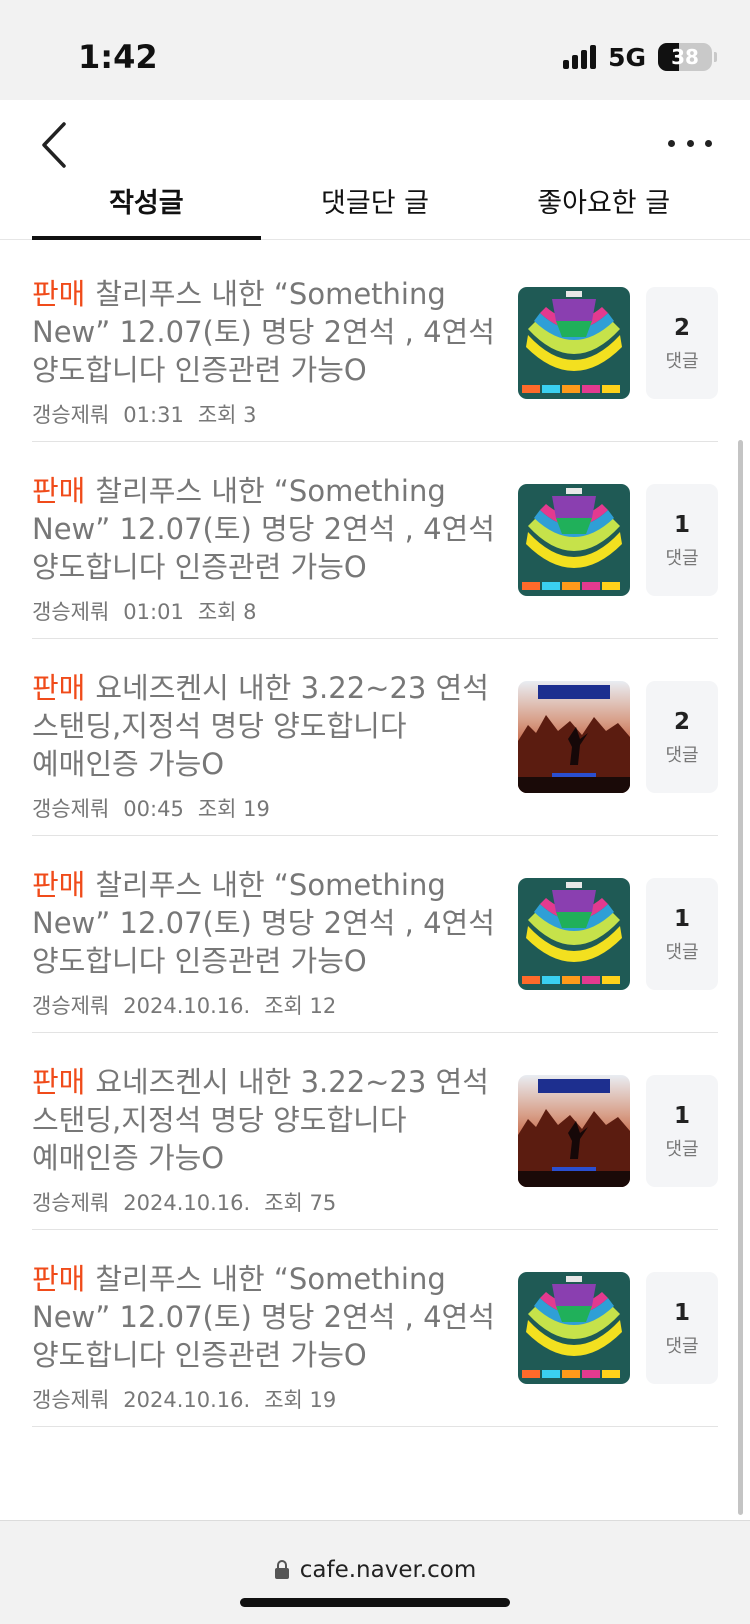  I want to click on chevron-left-icon, so click(54, 145).